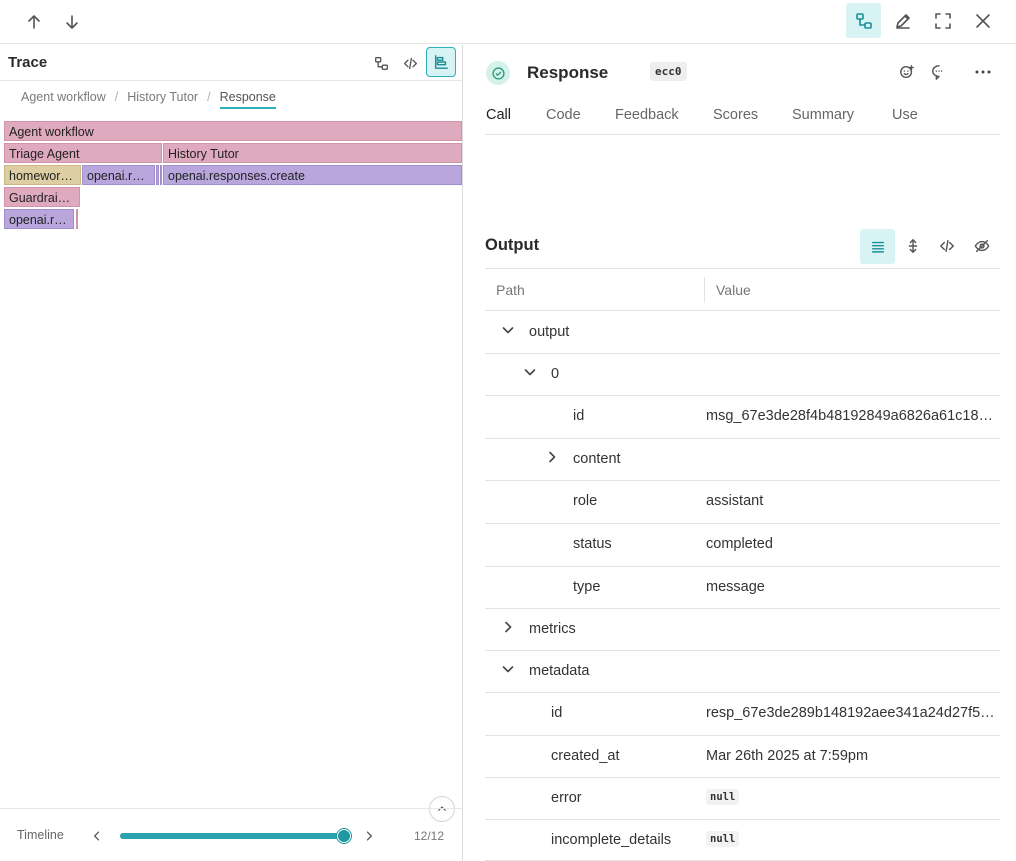 The width and height of the screenshot is (1016, 861). What do you see at coordinates (742, 672) in the screenshot?
I see `table-row: metadata` at bounding box center [742, 672].